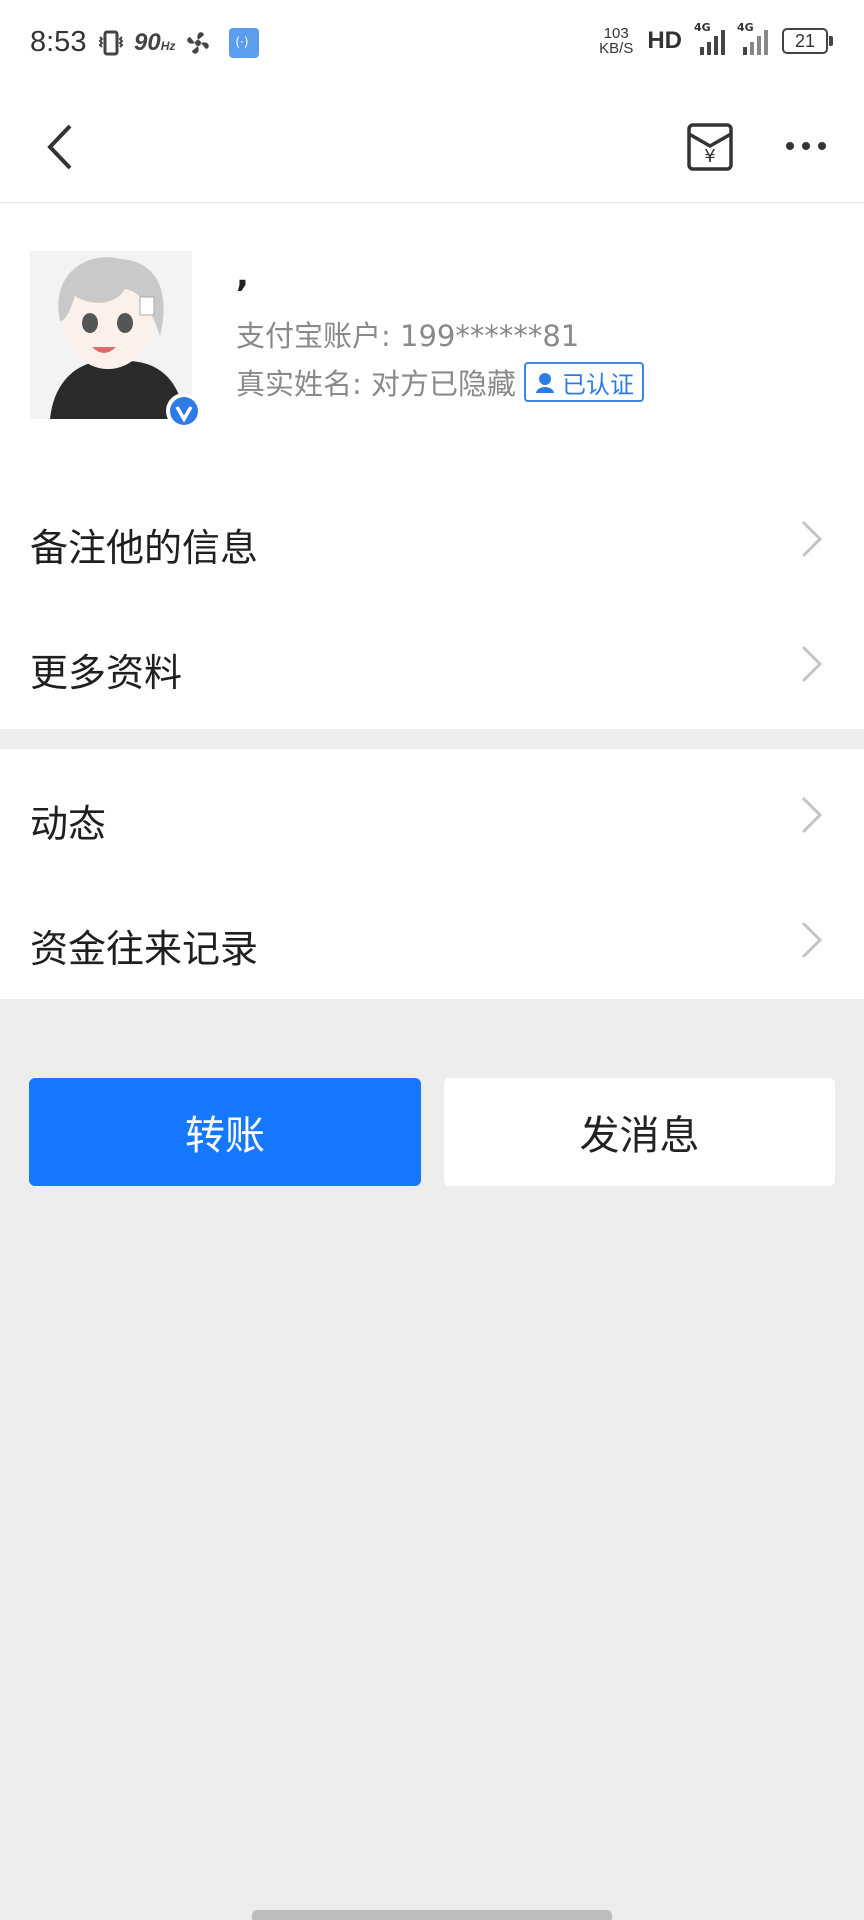  Describe the element at coordinates (198, 43) in the screenshot. I see `fan-icon` at that location.